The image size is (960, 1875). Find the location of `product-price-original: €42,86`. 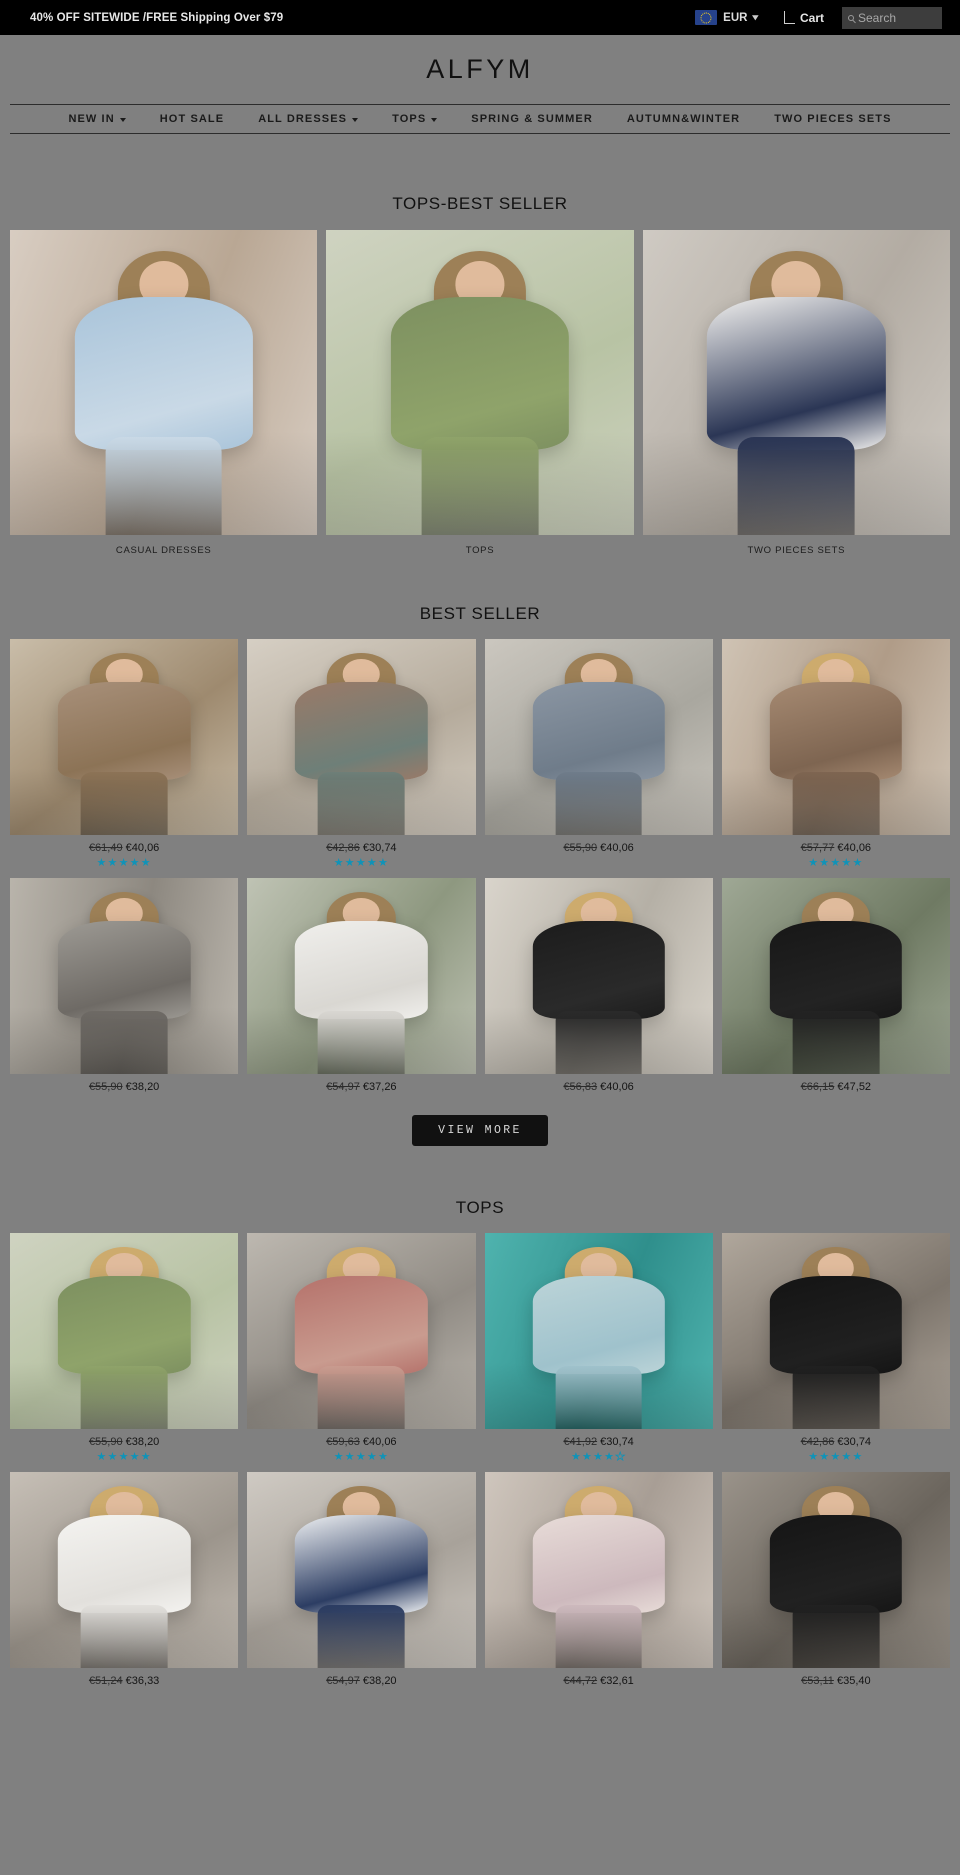

product-price-original: €42,86 is located at coordinates (817, 1442).